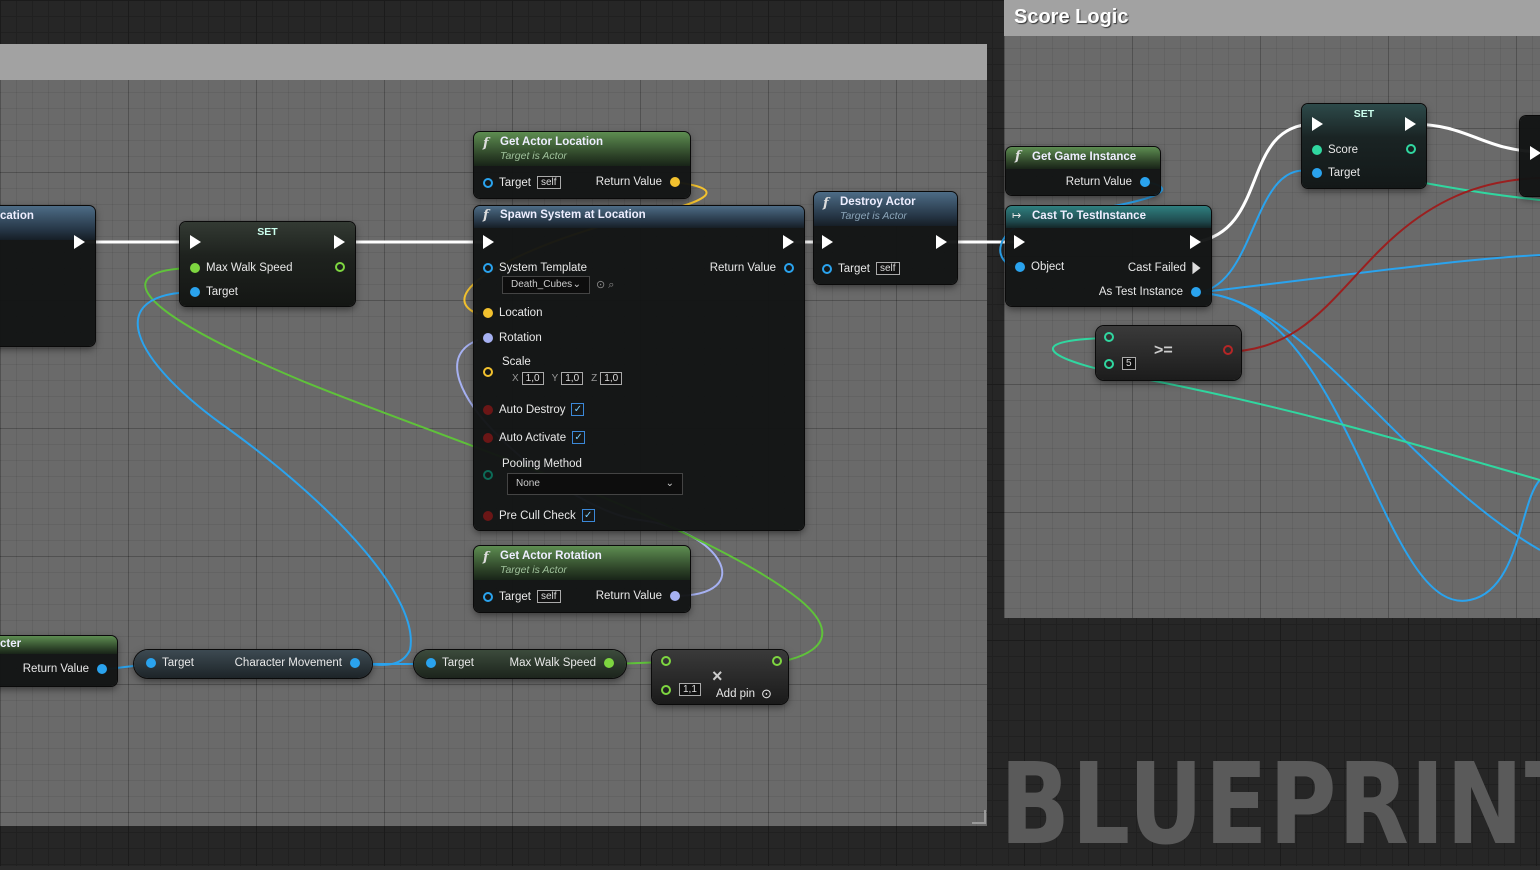 This screenshot has width=1540, height=870. What do you see at coordinates (1272, 18) in the screenshot?
I see `comment-title-score-logic: Score Logic` at bounding box center [1272, 18].